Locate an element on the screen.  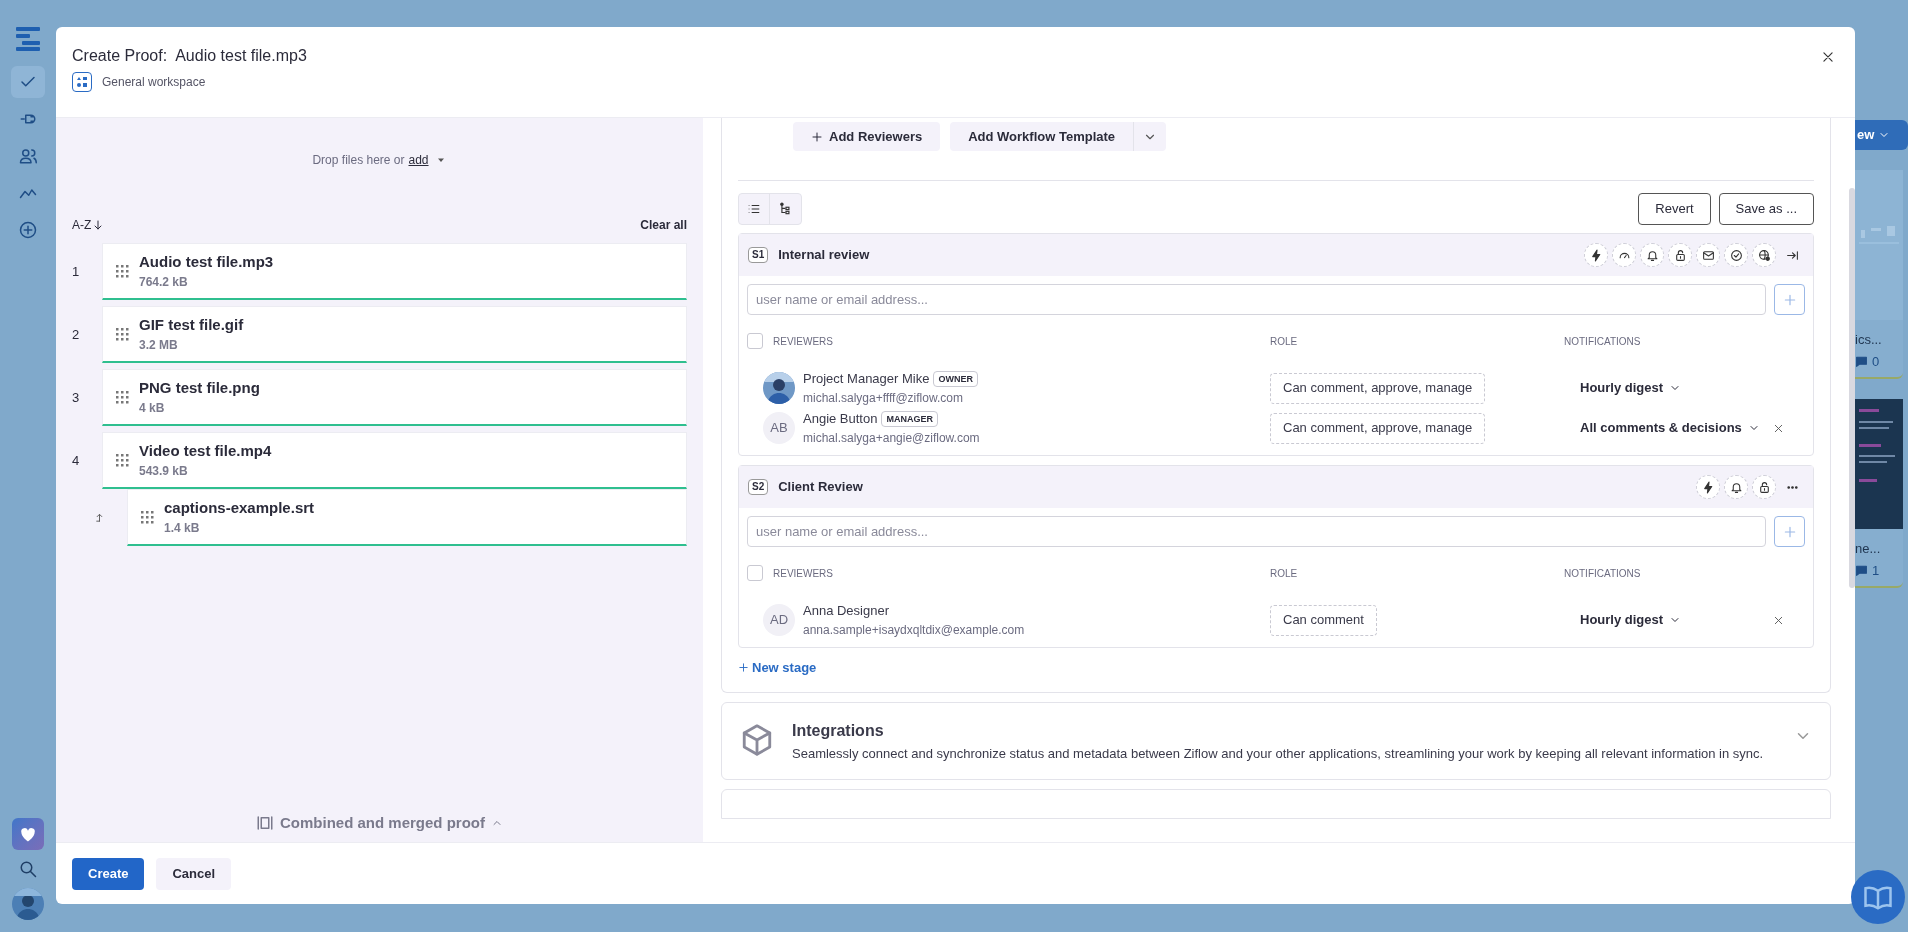
file-name: Video test file.mp4 is located at coordinates (205, 450).